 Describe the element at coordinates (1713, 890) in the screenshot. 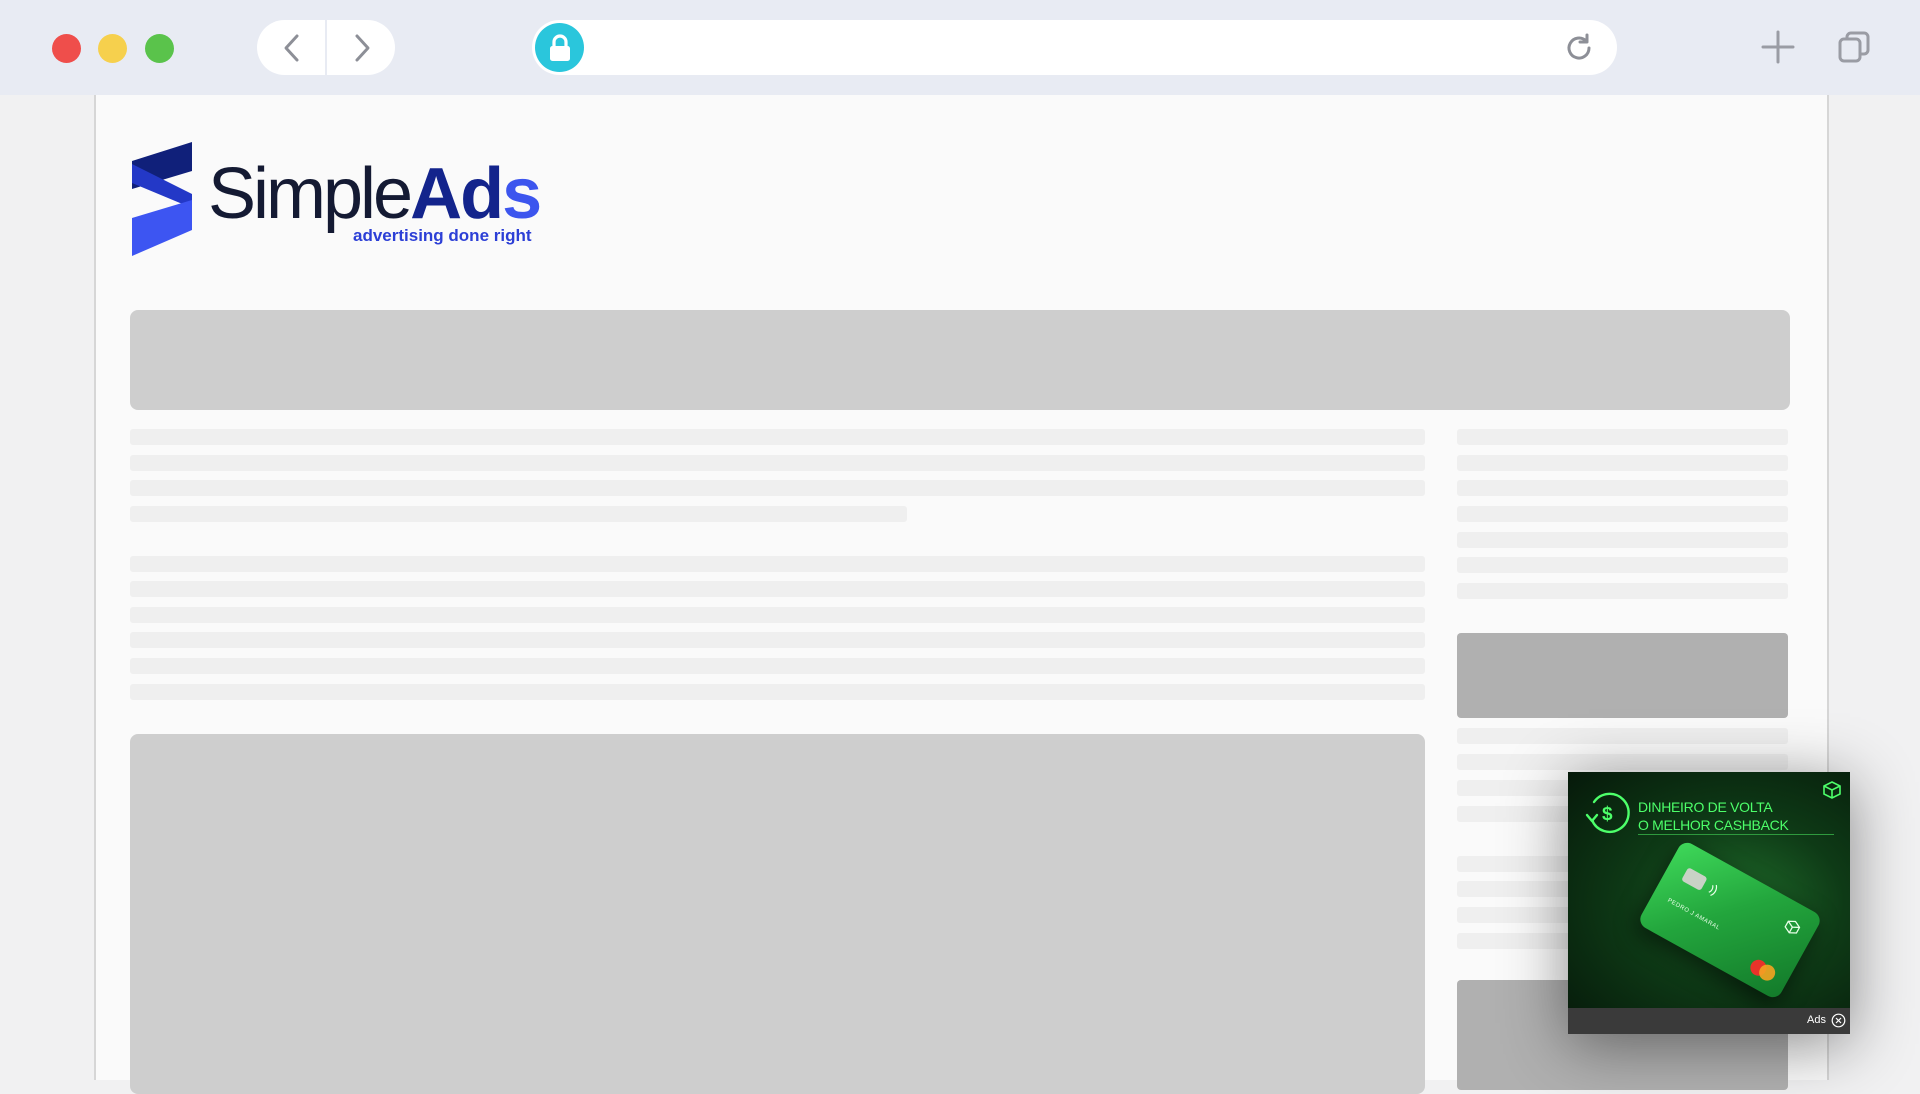

I see `contactless-icon` at that location.